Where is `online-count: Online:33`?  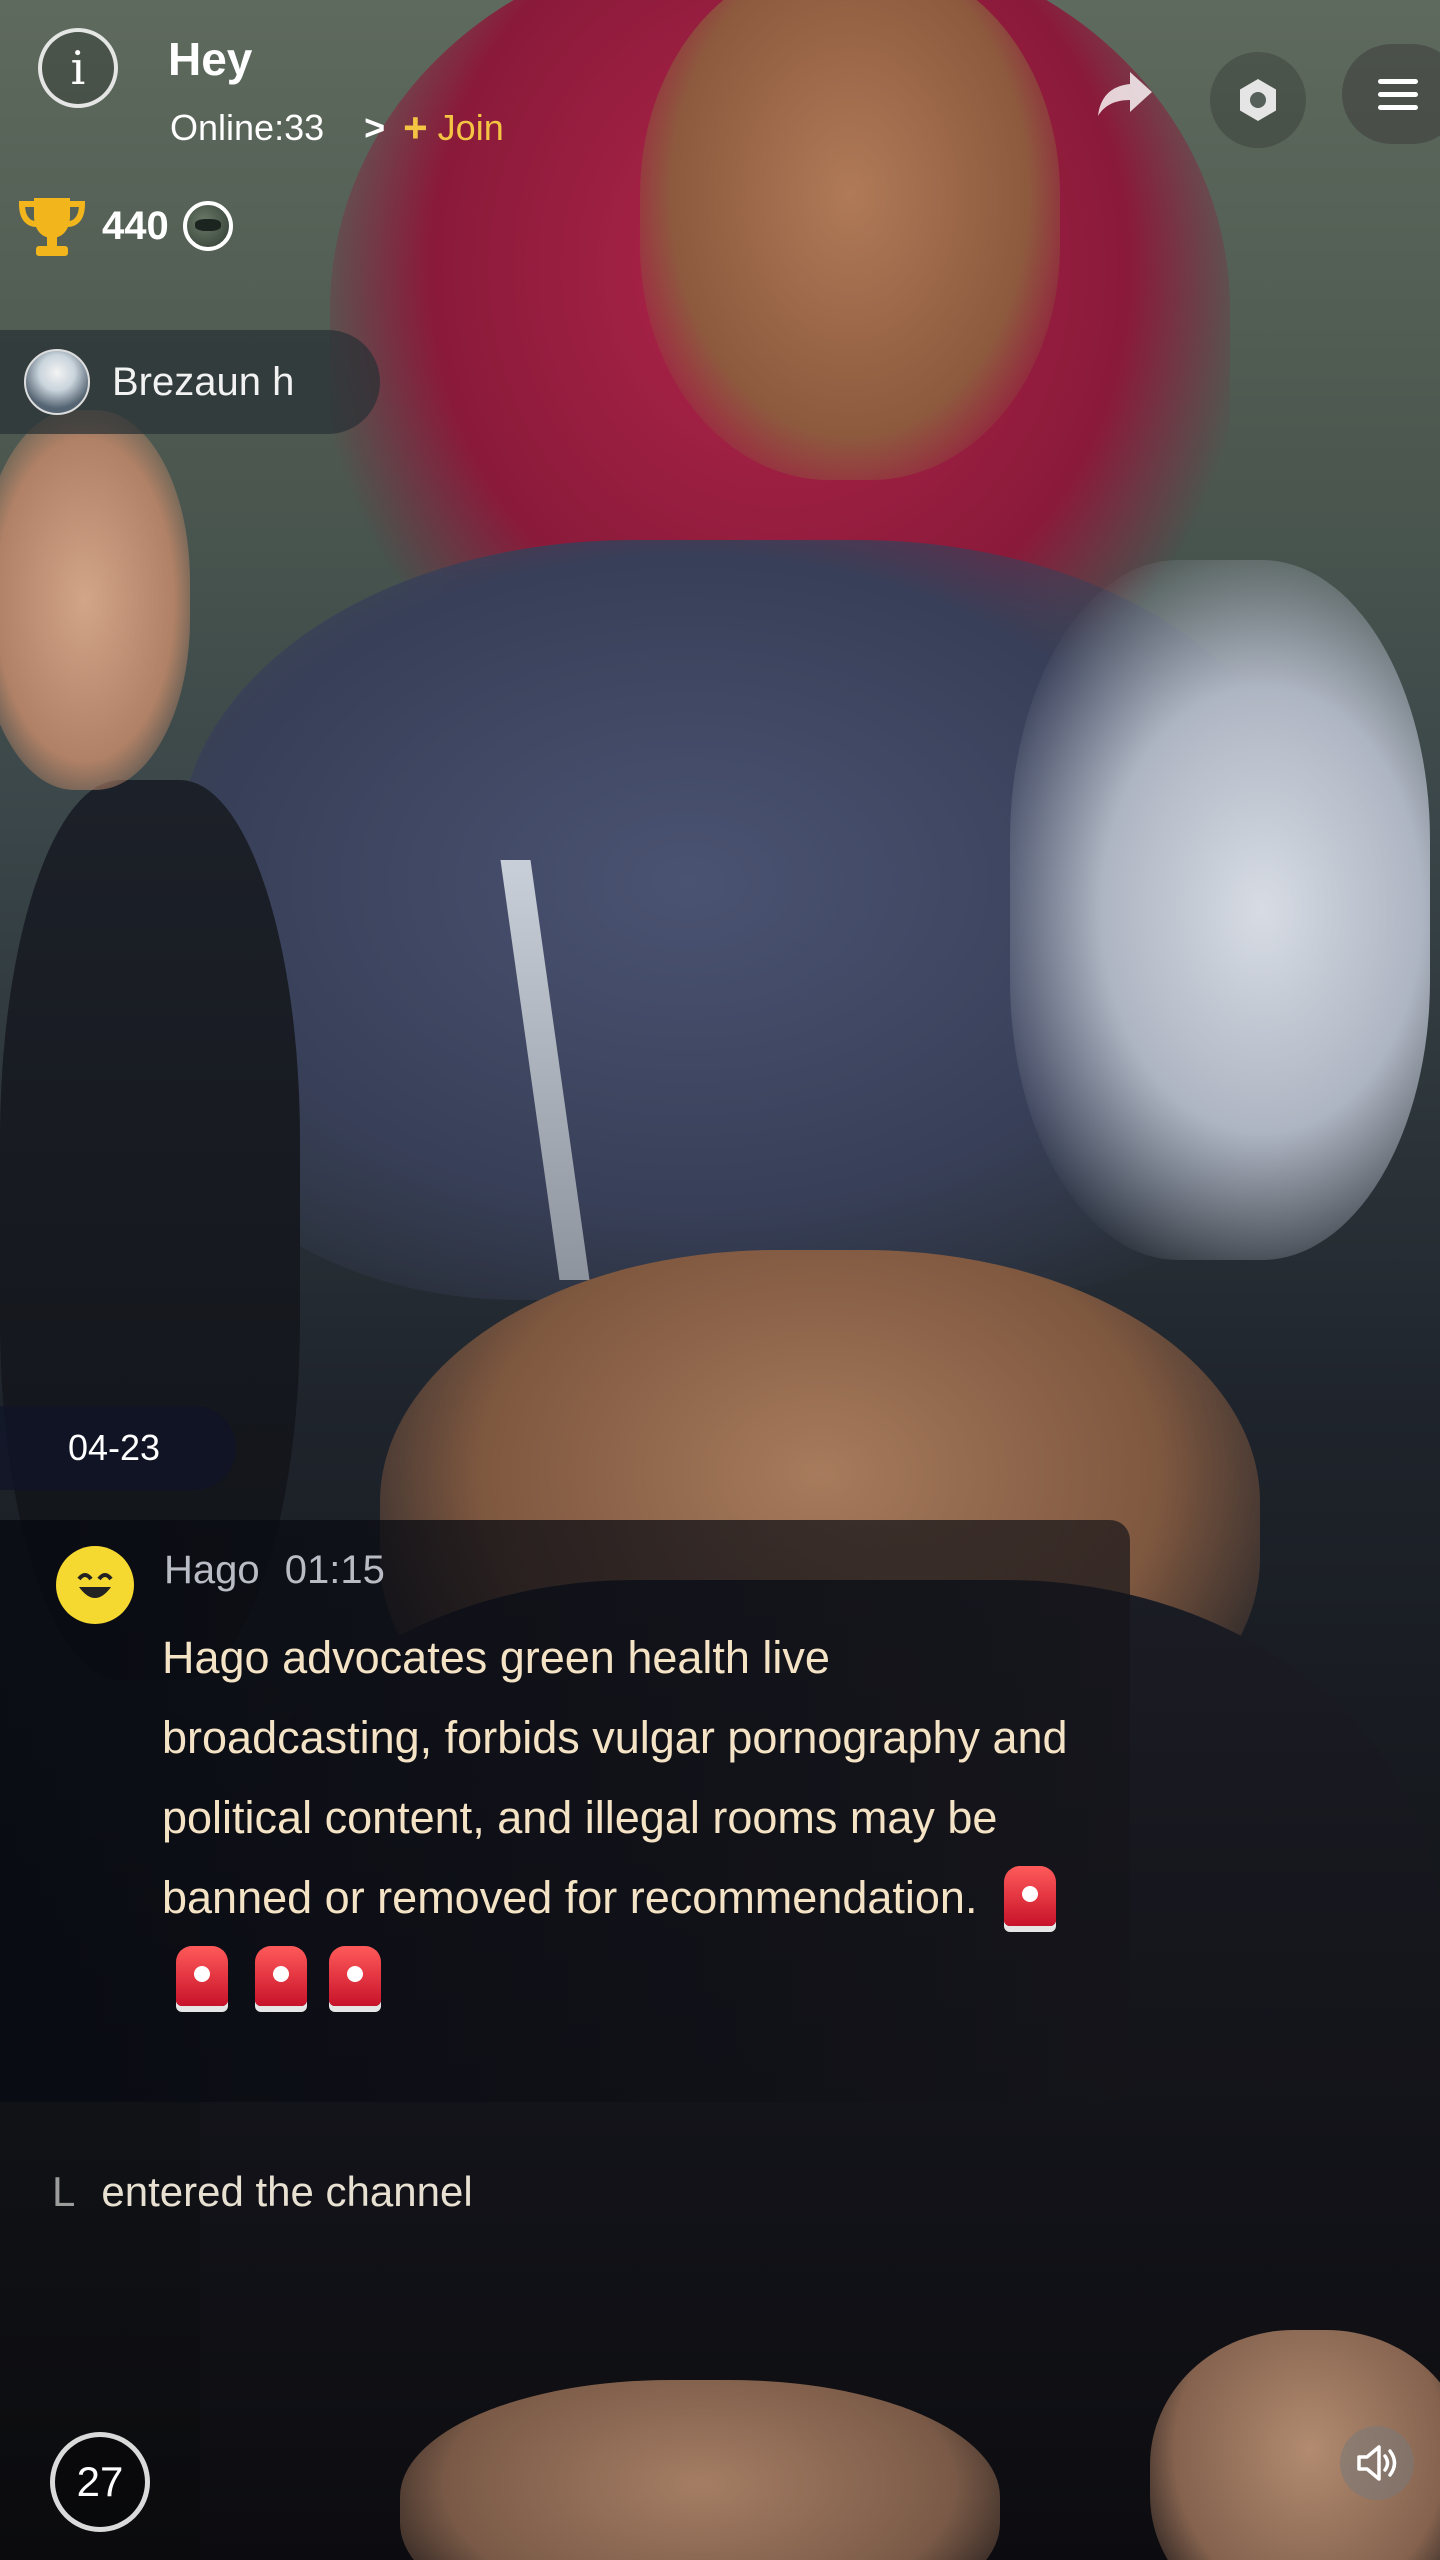
online-count: Online:33 is located at coordinates (247, 127).